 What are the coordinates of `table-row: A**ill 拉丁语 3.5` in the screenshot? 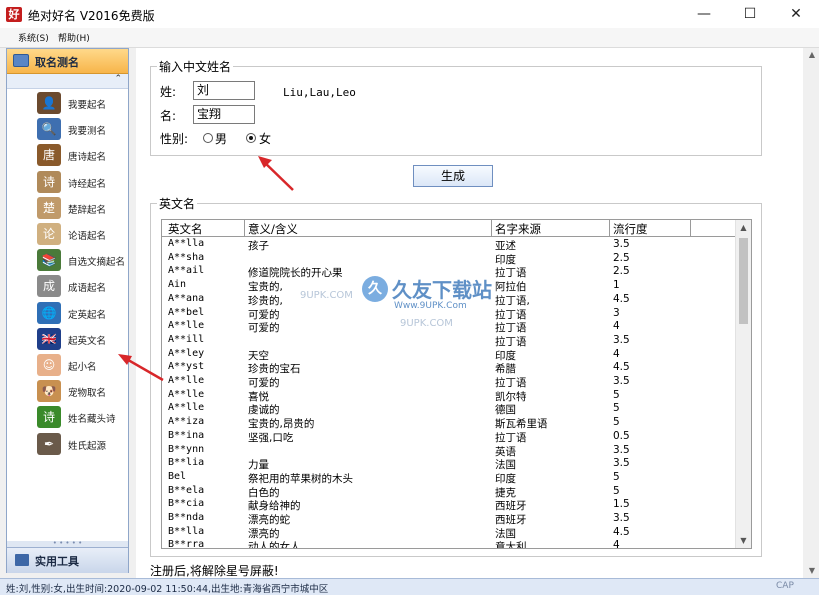 It's located at (449, 341).